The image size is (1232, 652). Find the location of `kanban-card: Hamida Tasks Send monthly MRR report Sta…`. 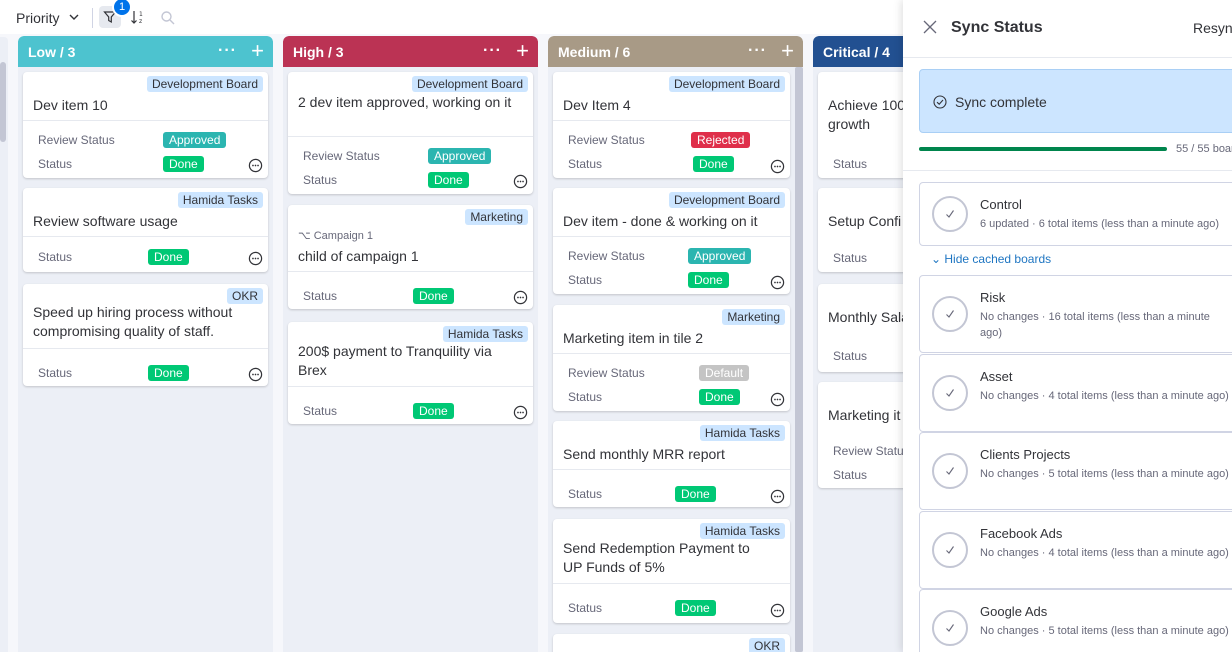

kanban-card: Hamida Tasks Send monthly MRR report Sta… is located at coordinates (671, 464).